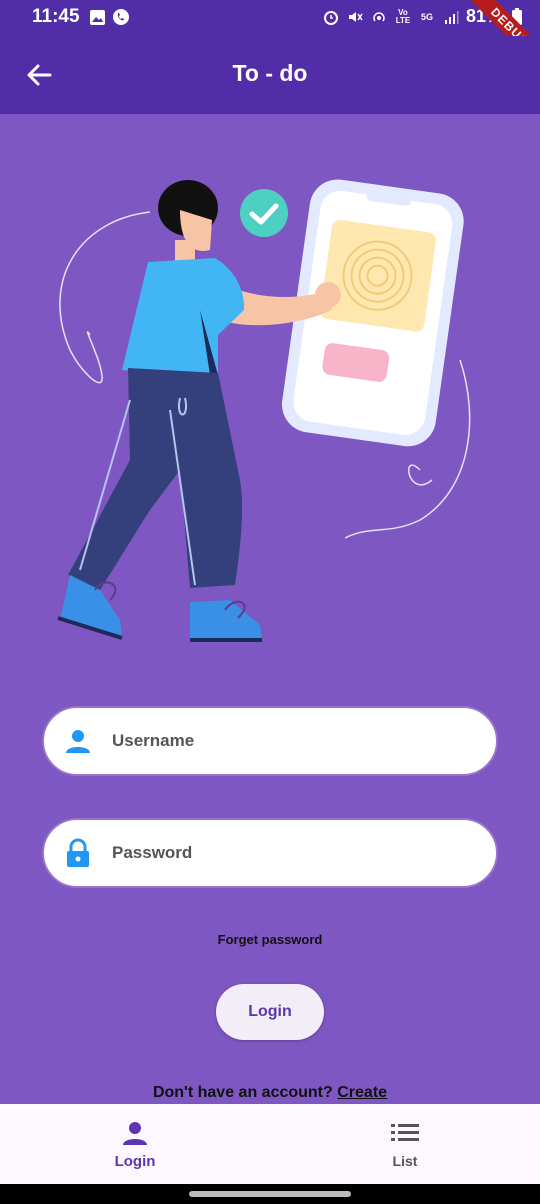 This screenshot has width=540, height=1204. I want to click on system-nav-bar, so click(270, 1194).